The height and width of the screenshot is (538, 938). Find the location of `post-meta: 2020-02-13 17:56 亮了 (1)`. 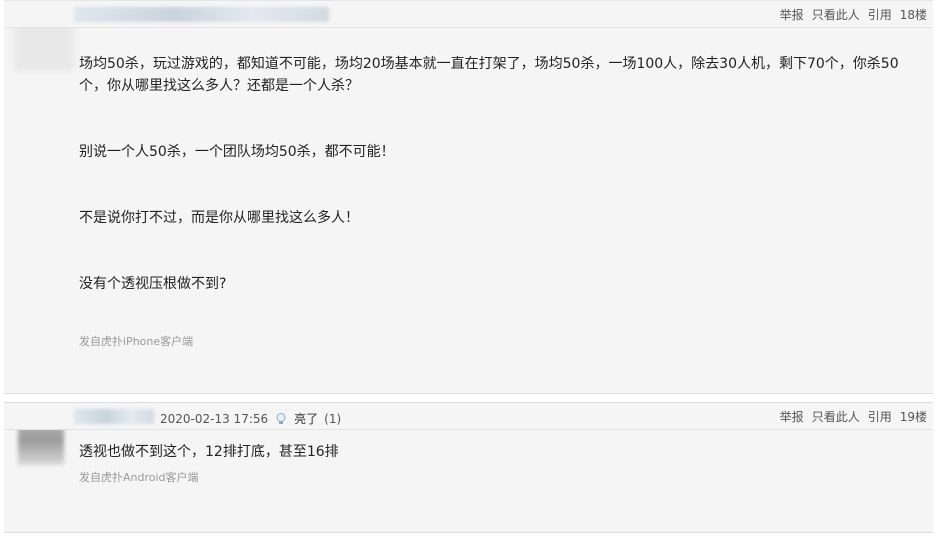

post-meta: 2020-02-13 17:56 亮了 (1) is located at coordinates (250, 418).